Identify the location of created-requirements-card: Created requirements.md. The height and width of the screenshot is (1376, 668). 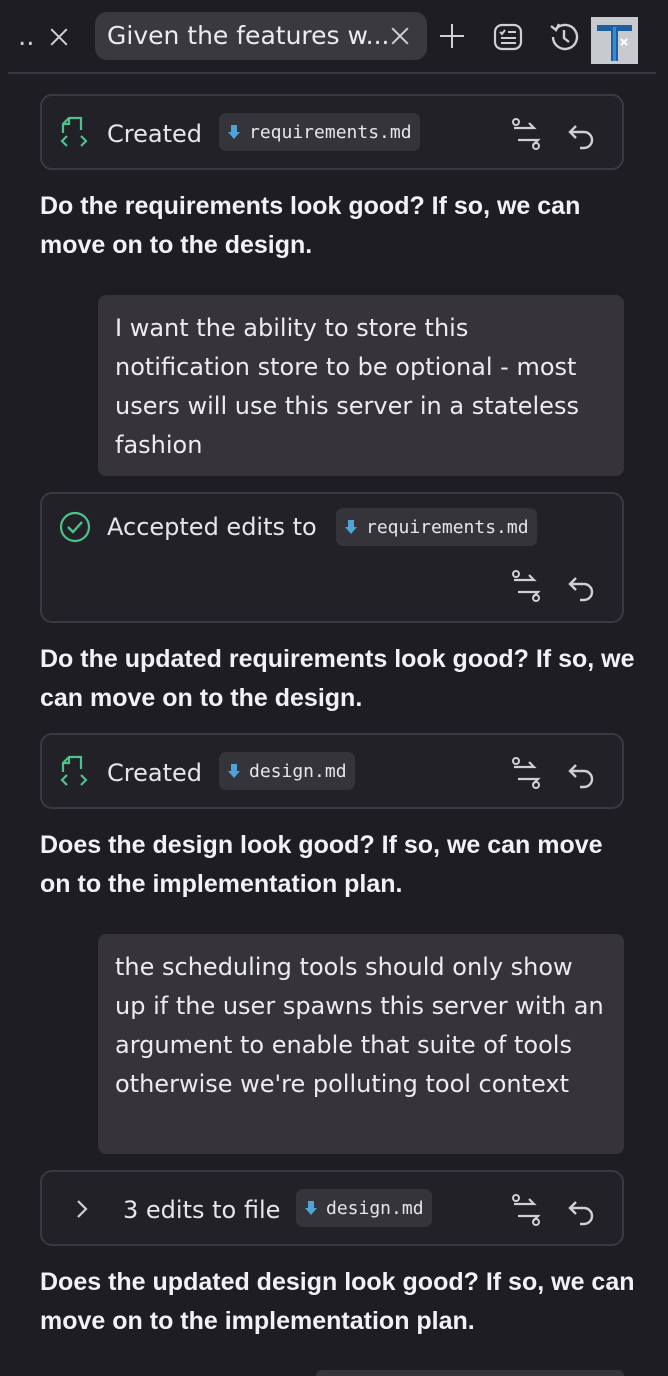
(332, 132).